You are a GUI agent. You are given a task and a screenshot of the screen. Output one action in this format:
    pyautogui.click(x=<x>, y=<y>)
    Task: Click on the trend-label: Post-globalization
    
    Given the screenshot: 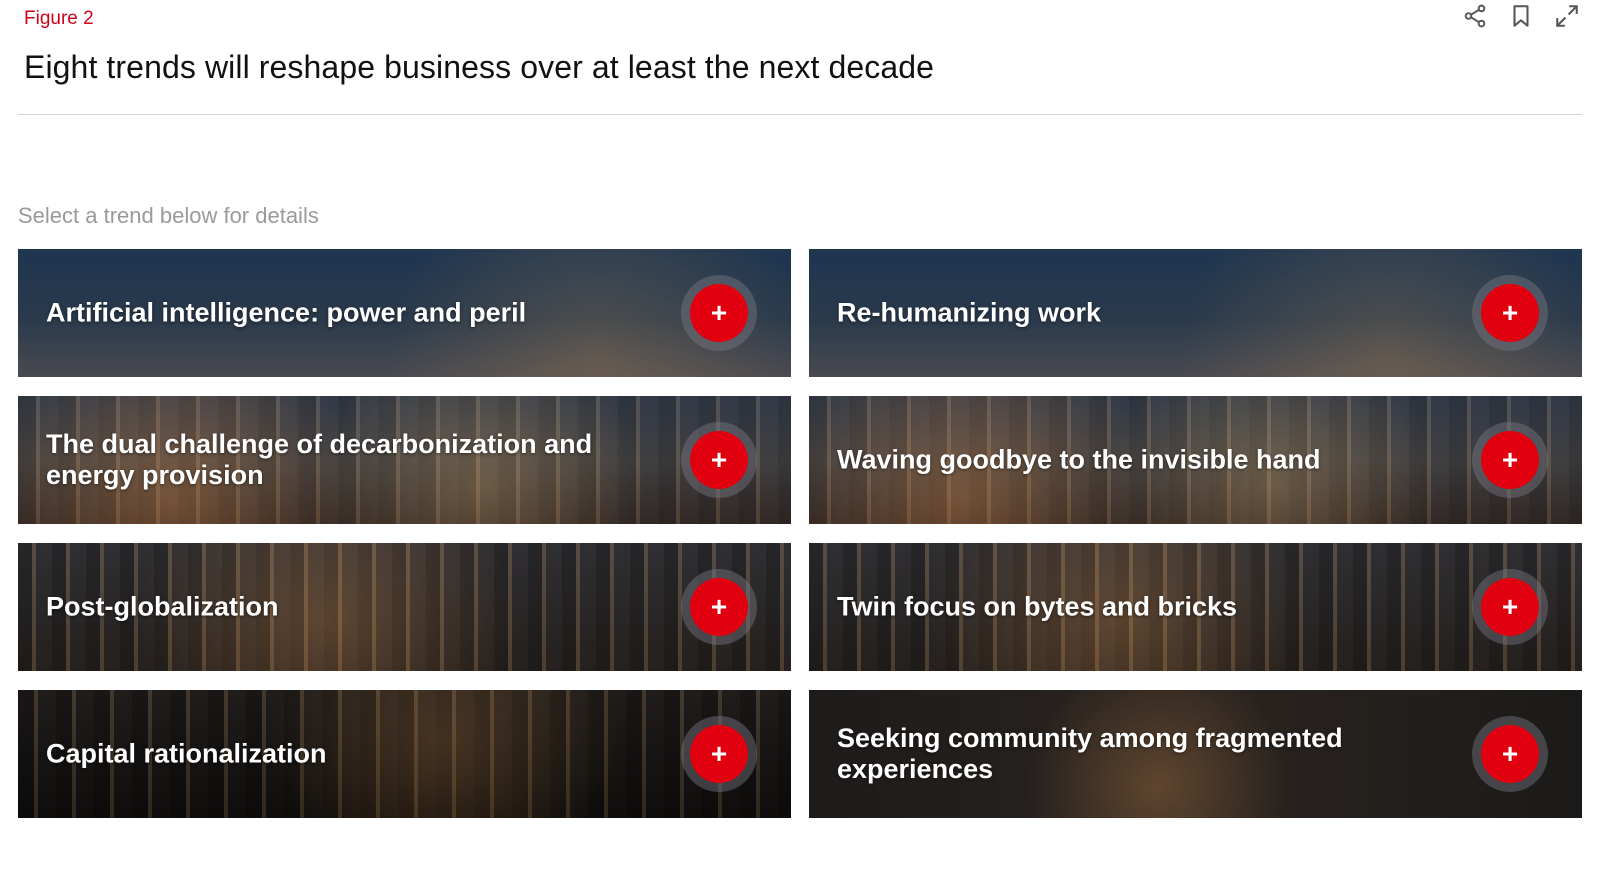 What is the action you would take?
    pyautogui.click(x=162, y=606)
    